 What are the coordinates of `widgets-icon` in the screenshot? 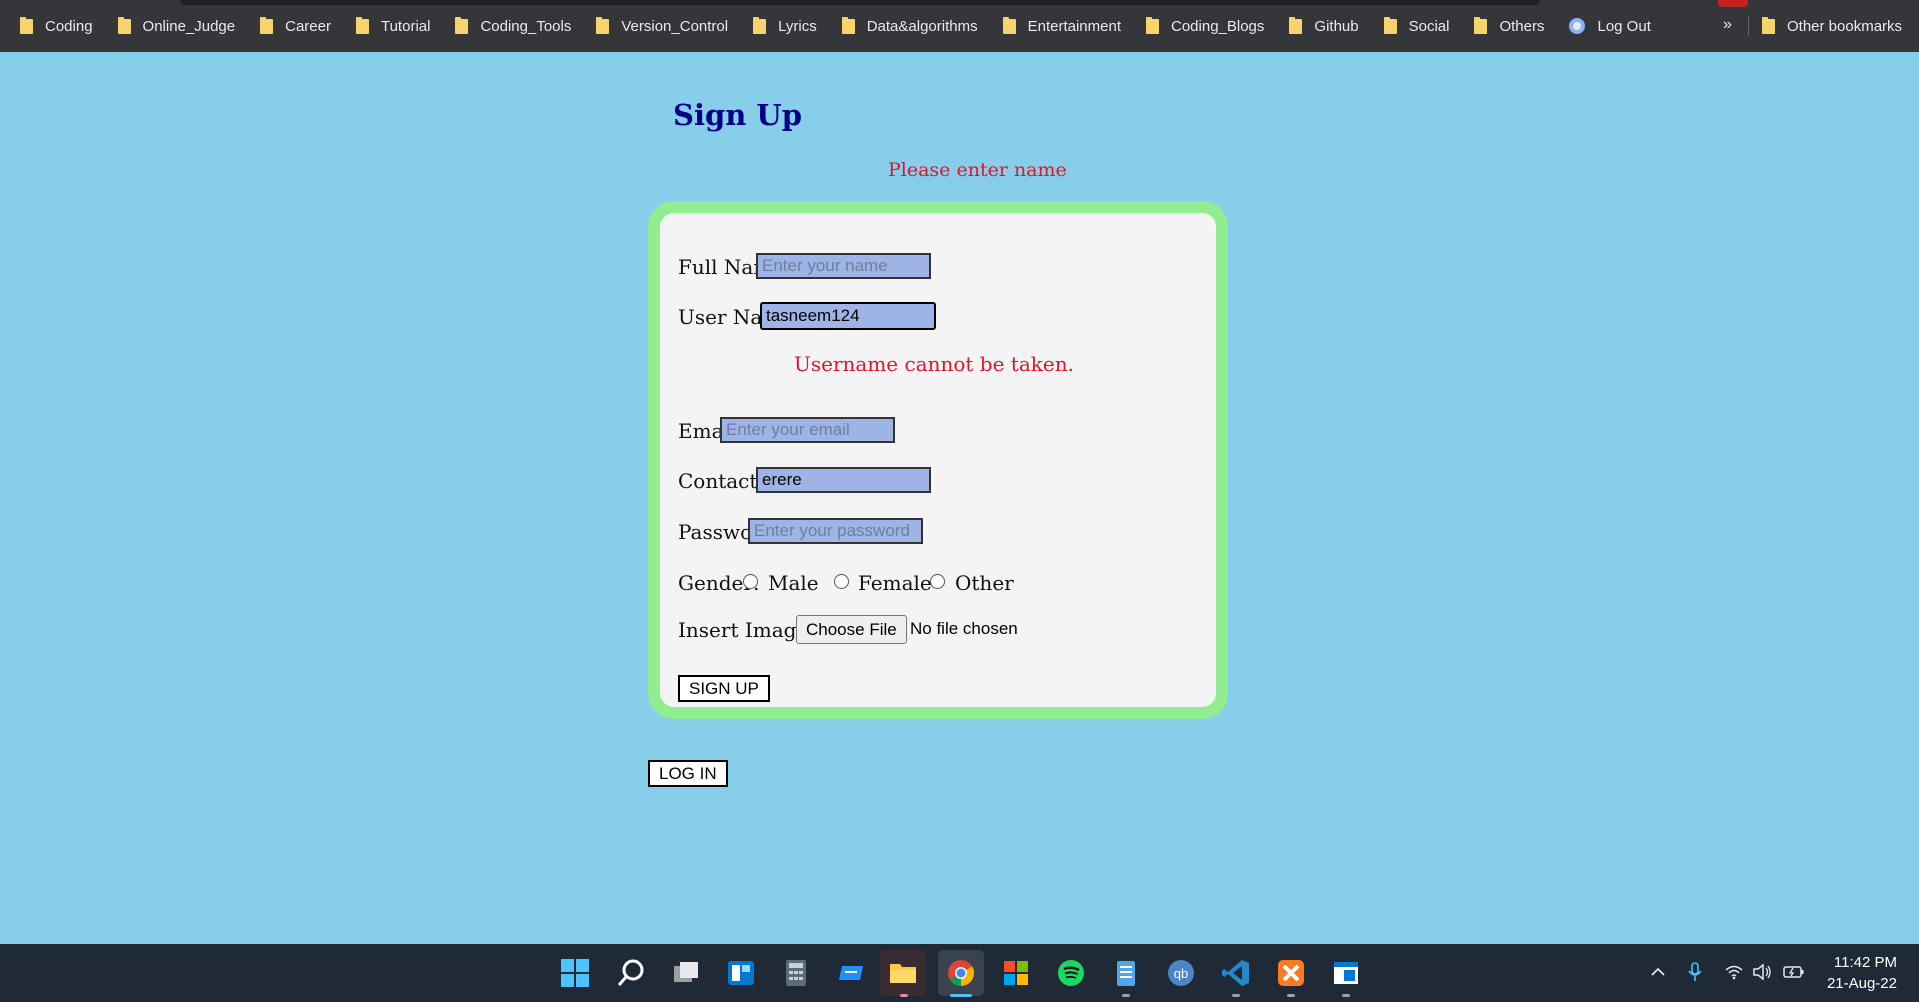 It's located at (741, 973).